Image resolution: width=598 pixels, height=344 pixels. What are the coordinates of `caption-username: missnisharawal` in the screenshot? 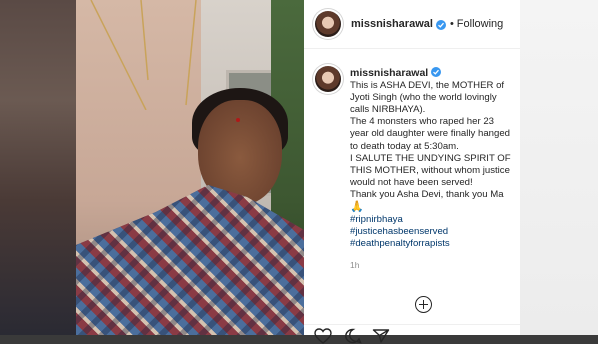 It's located at (434, 72).